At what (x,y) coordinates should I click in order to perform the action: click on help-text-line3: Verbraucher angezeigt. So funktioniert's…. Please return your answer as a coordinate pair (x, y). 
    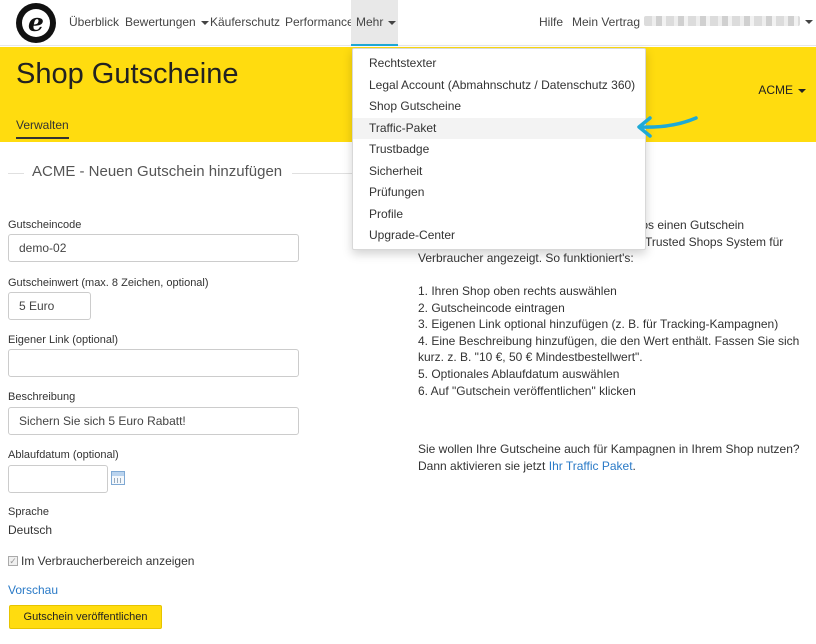
    Looking at the image, I should click on (526, 258).